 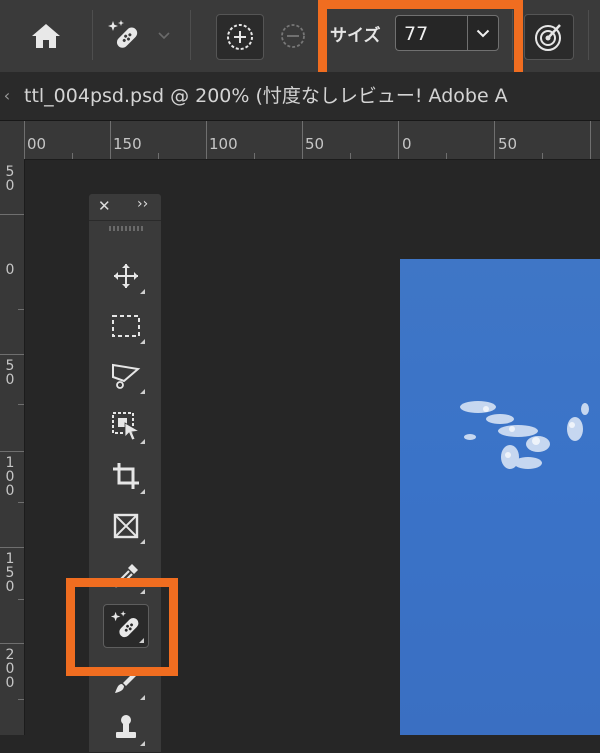 I want to click on circle-minus-icon, so click(x=293, y=36).